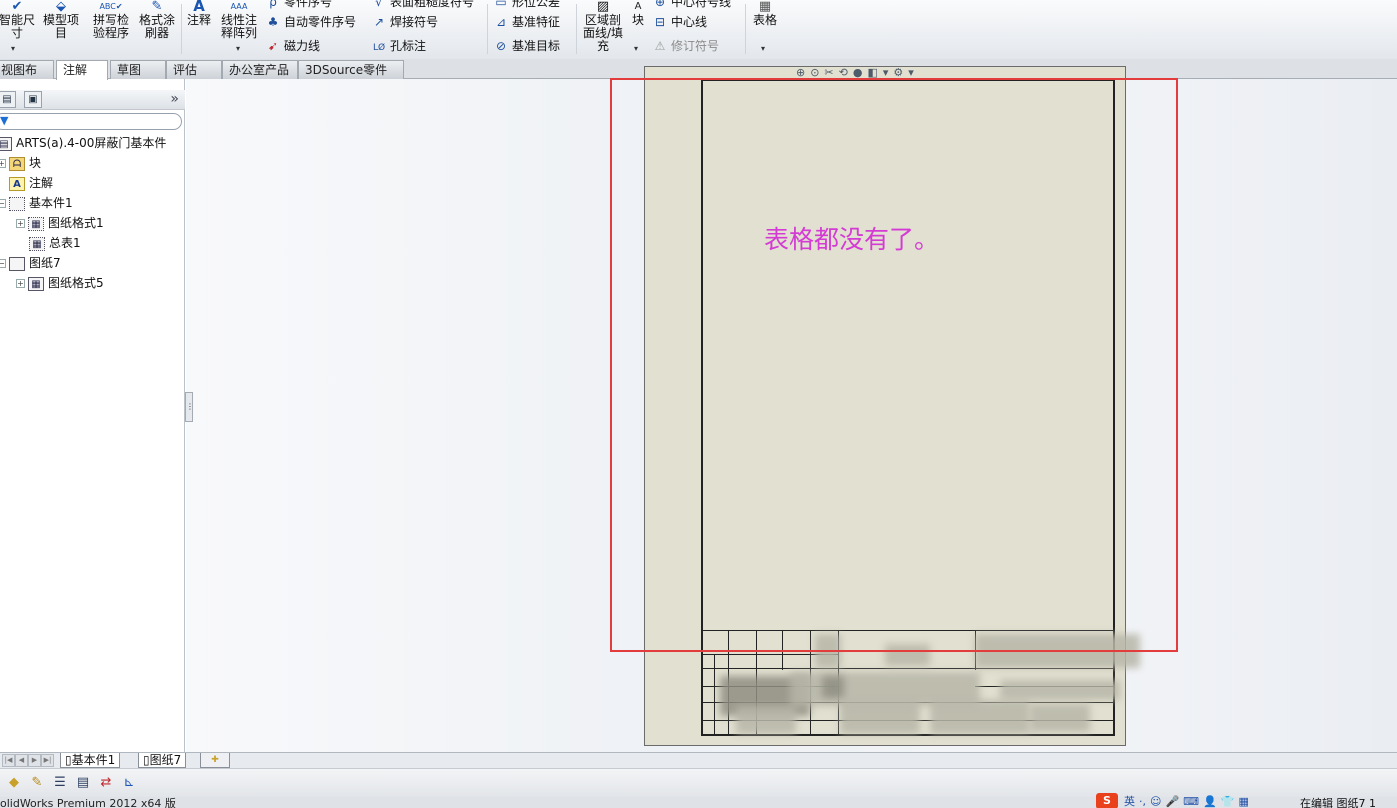  I want to click on tables-button: ▦ 表格, so click(765, 13).